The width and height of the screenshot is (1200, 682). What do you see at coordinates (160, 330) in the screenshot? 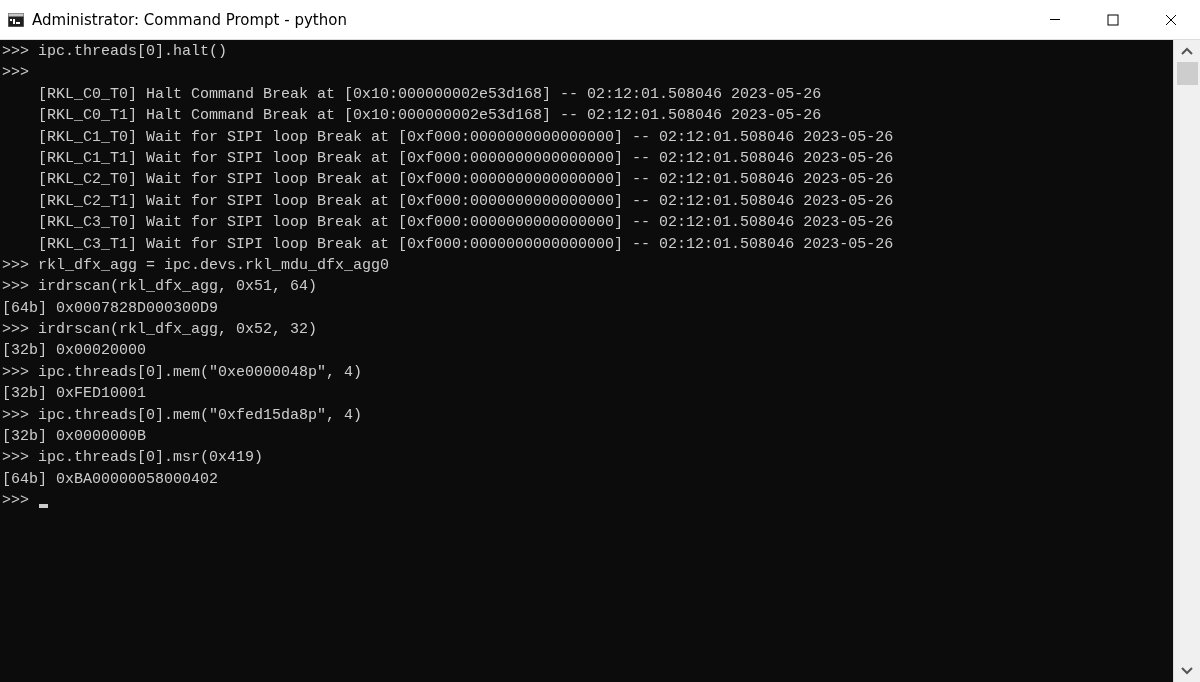
I see `console-line: >>> irdrscan(rkl_dfx_agg, 0x52, 32)` at bounding box center [160, 330].